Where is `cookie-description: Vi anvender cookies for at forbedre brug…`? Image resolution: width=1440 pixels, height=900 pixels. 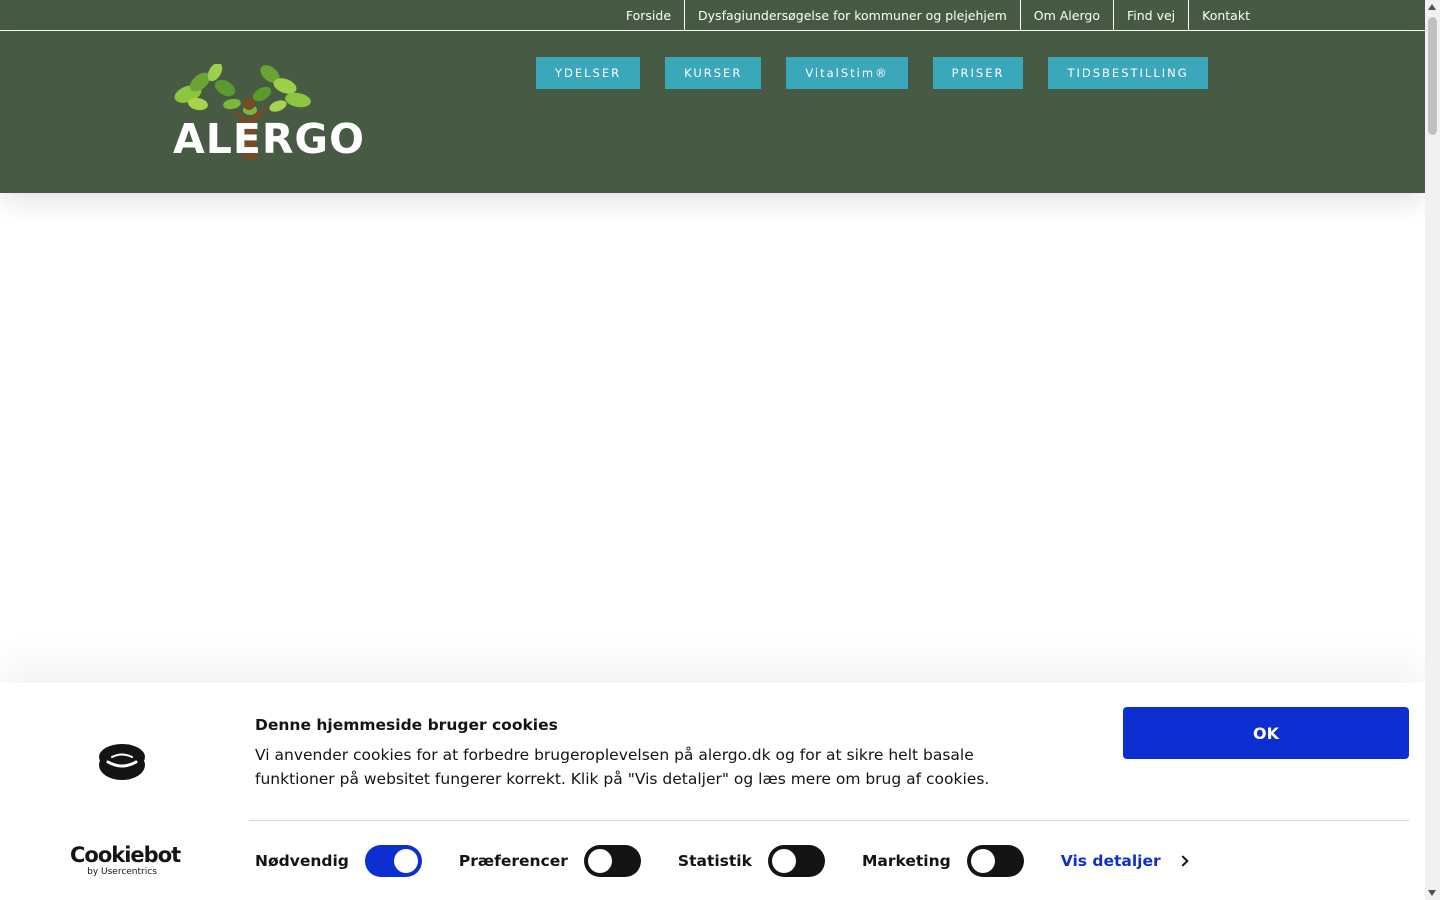 cookie-description: Vi anvender cookies for at forbedre brug… is located at coordinates (622, 767).